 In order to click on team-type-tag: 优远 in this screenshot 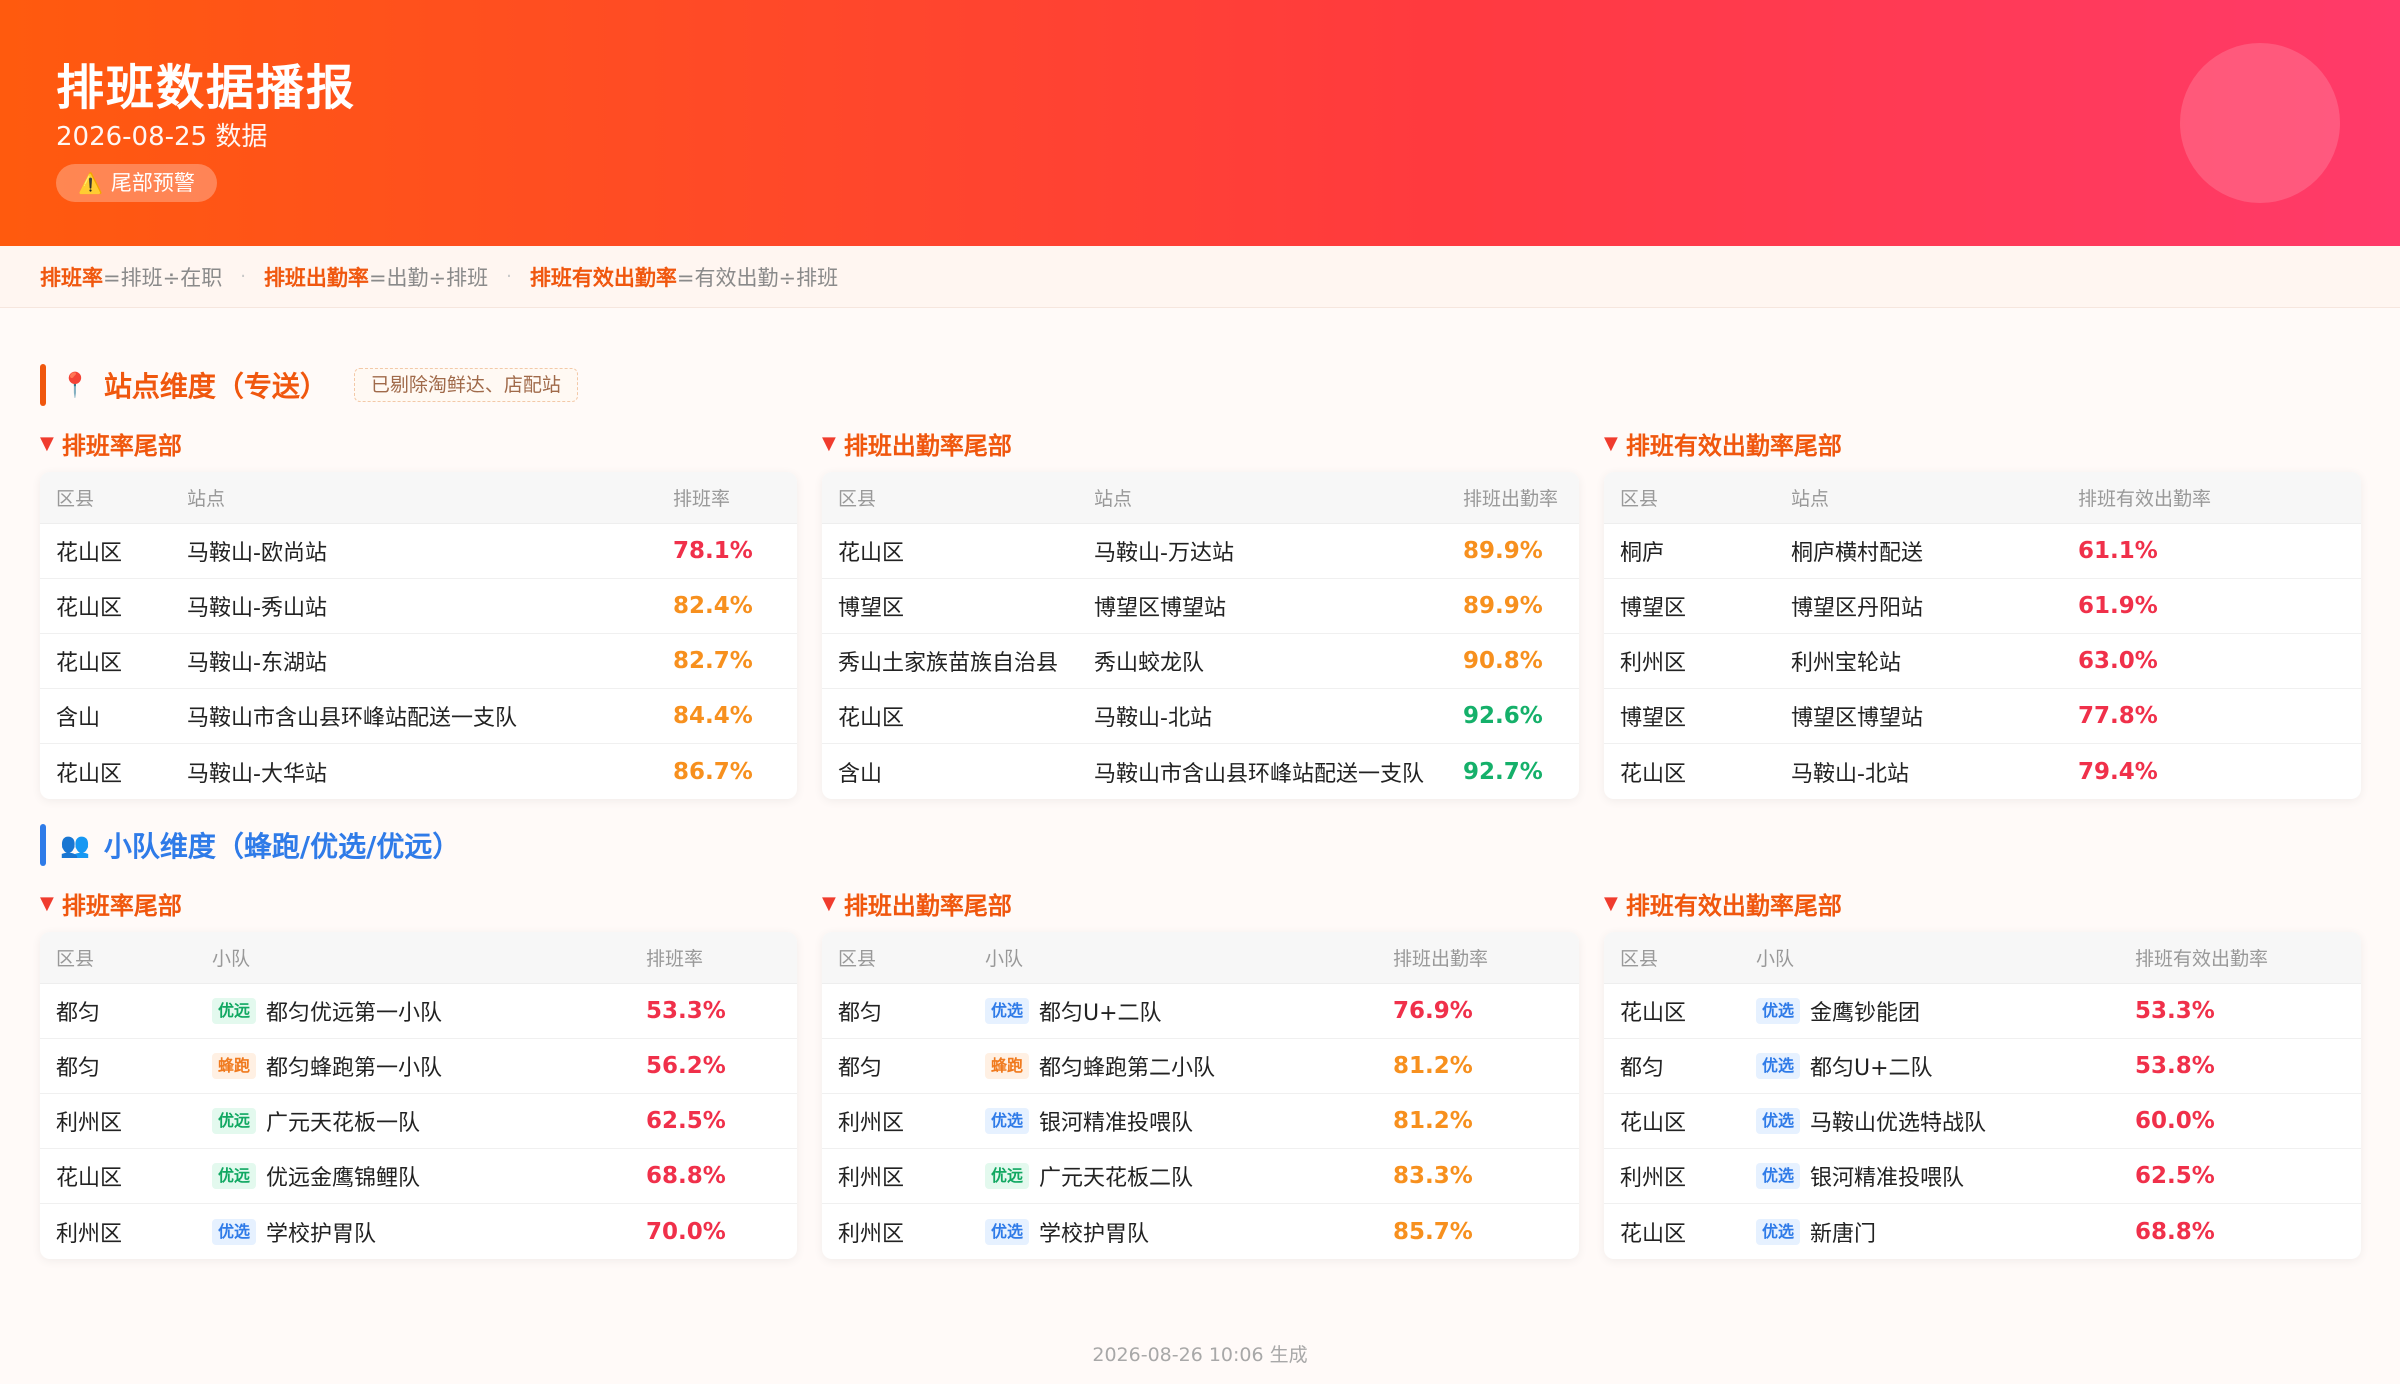, I will do `click(234, 1011)`.